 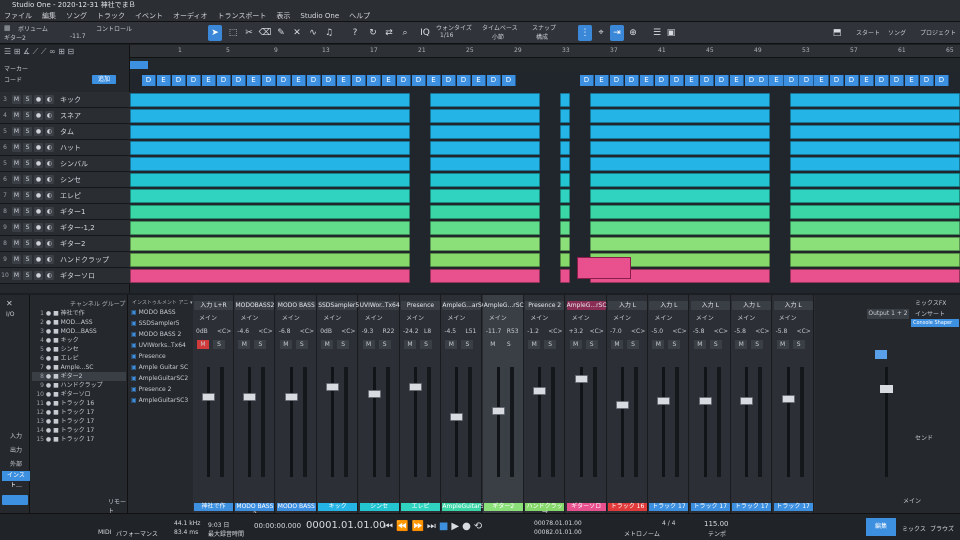 I want to click on pencil-tool-icon: ✎, so click(x=281, y=33).